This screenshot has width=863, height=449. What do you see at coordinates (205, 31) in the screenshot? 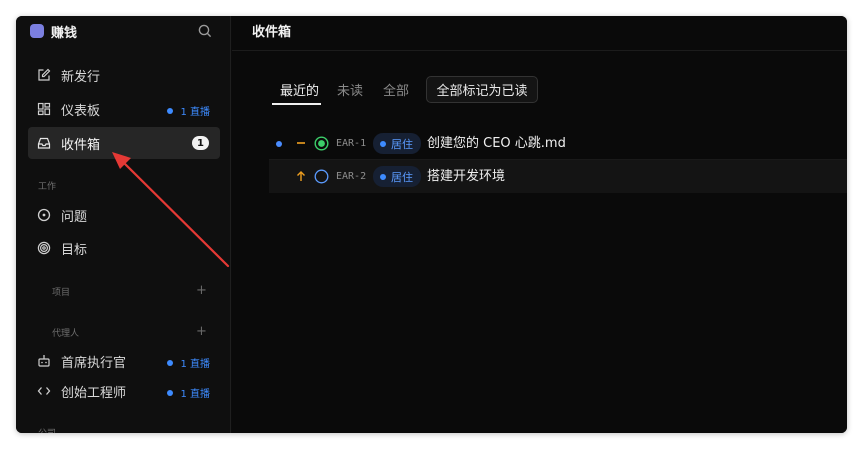
I see `search-icon` at bounding box center [205, 31].